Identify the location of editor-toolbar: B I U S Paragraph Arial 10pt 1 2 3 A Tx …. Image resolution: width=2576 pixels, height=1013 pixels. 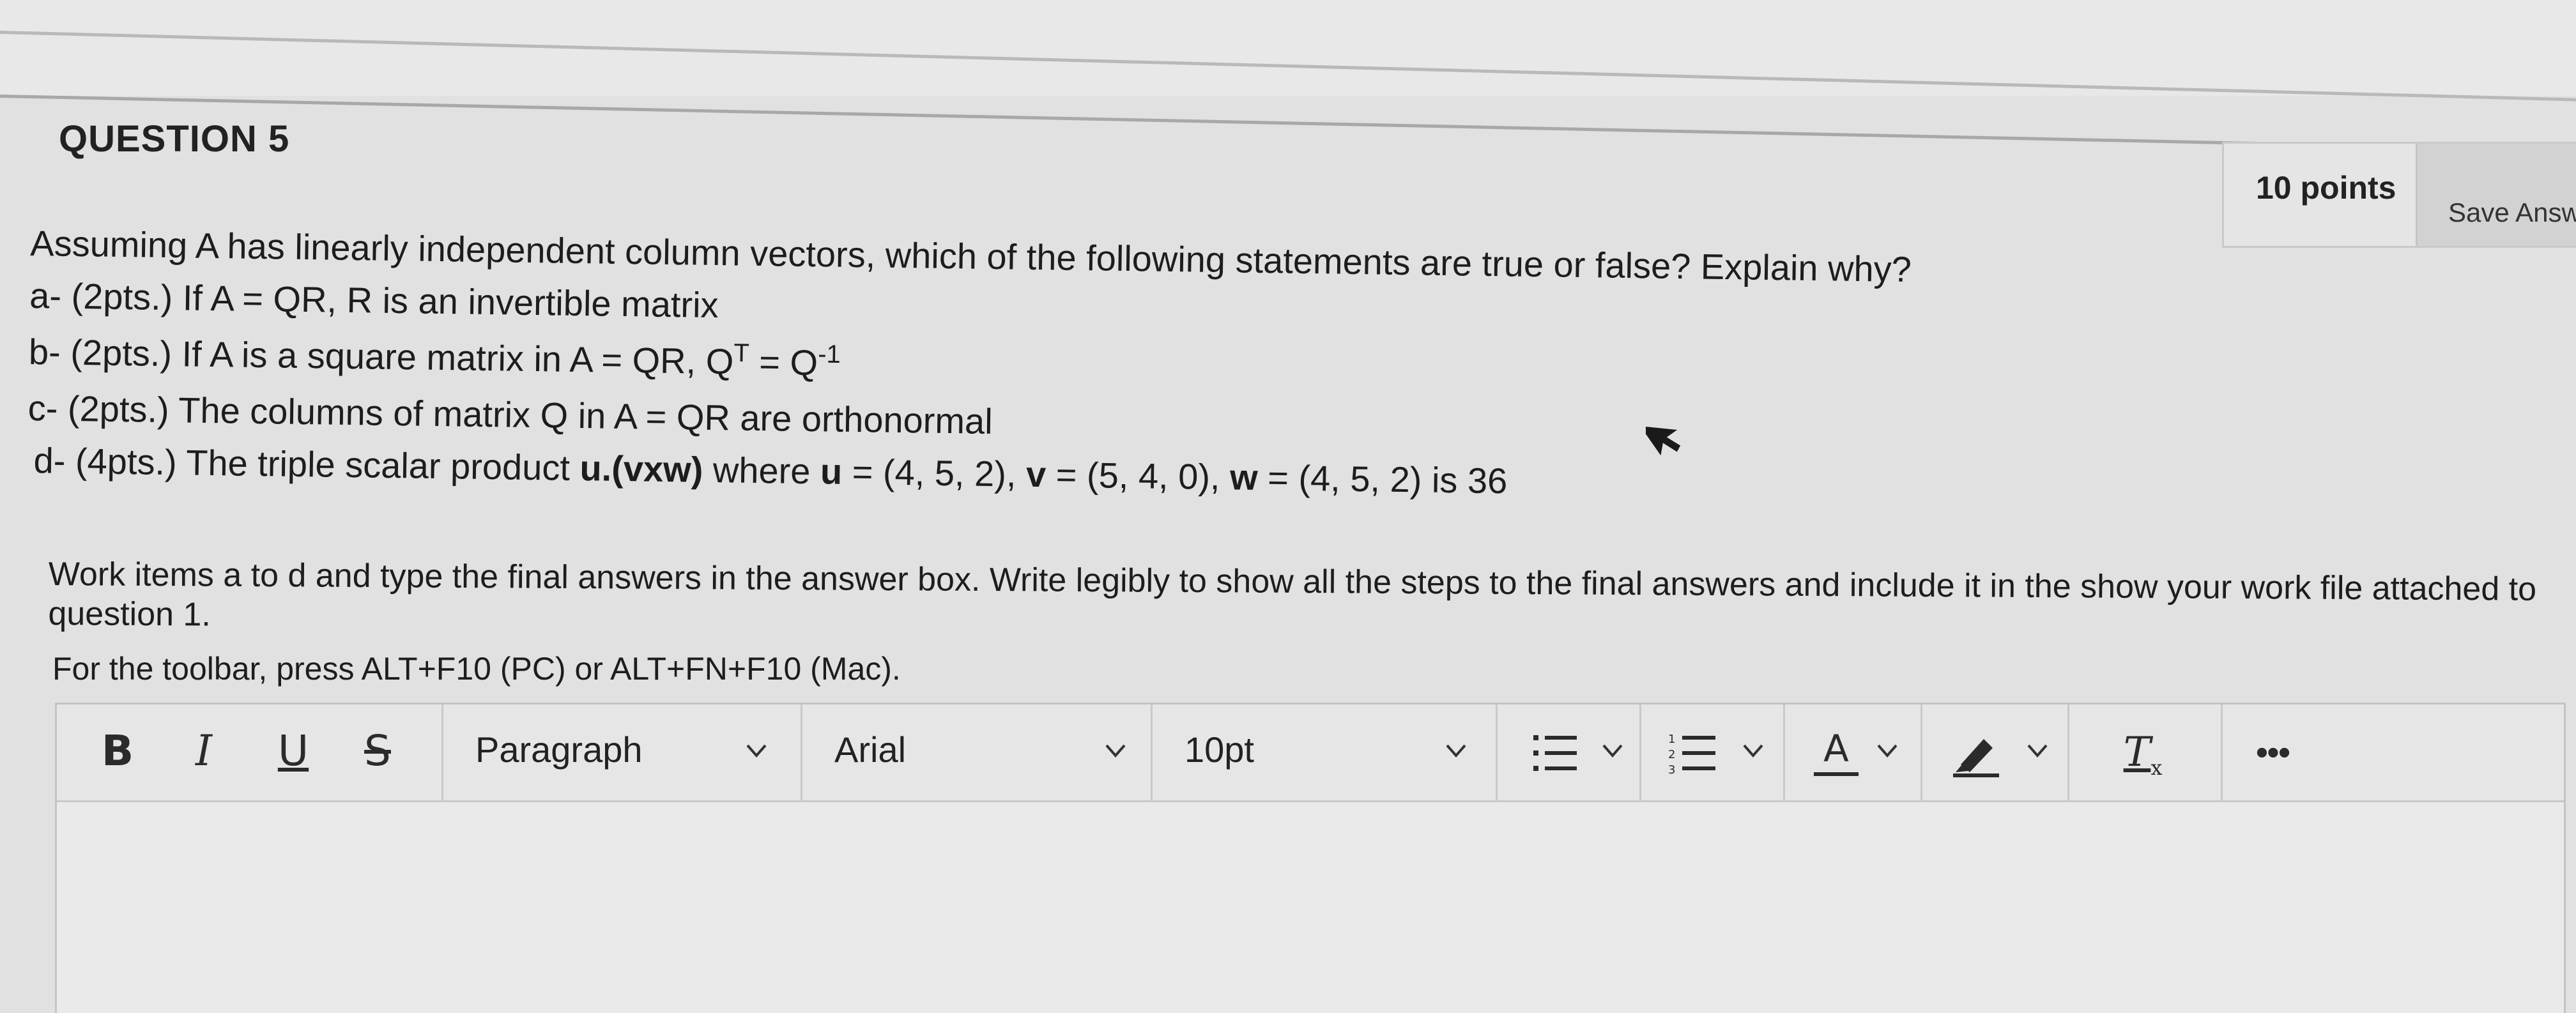
(1310, 753).